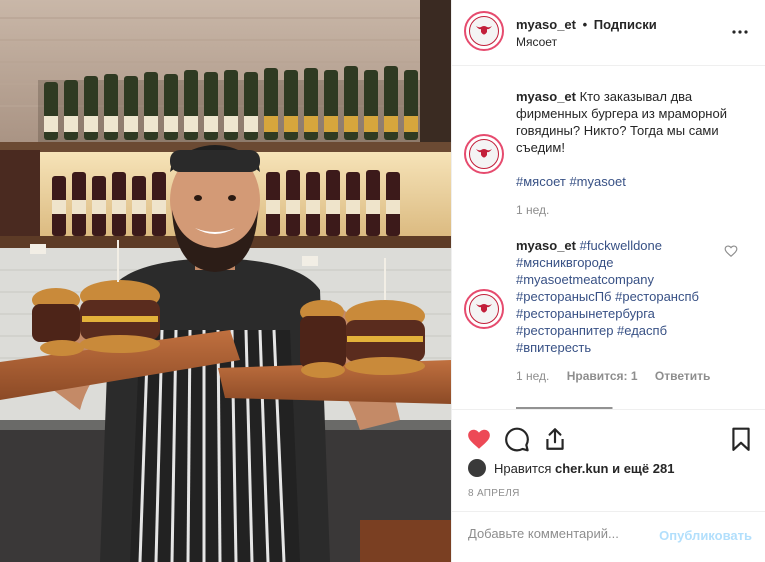 Image resolution: width=765 pixels, height=562 pixels. What do you see at coordinates (626, 279) in the screenshot?
I see `comment-tag: #myasoetmeatcompany` at bounding box center [626, 279].